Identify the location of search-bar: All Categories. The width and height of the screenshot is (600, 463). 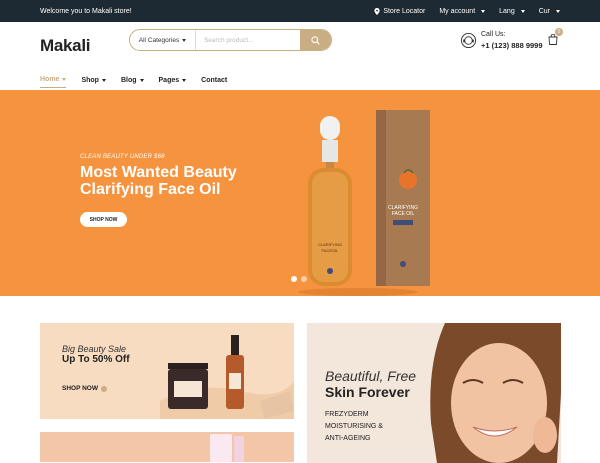
(230, 40).